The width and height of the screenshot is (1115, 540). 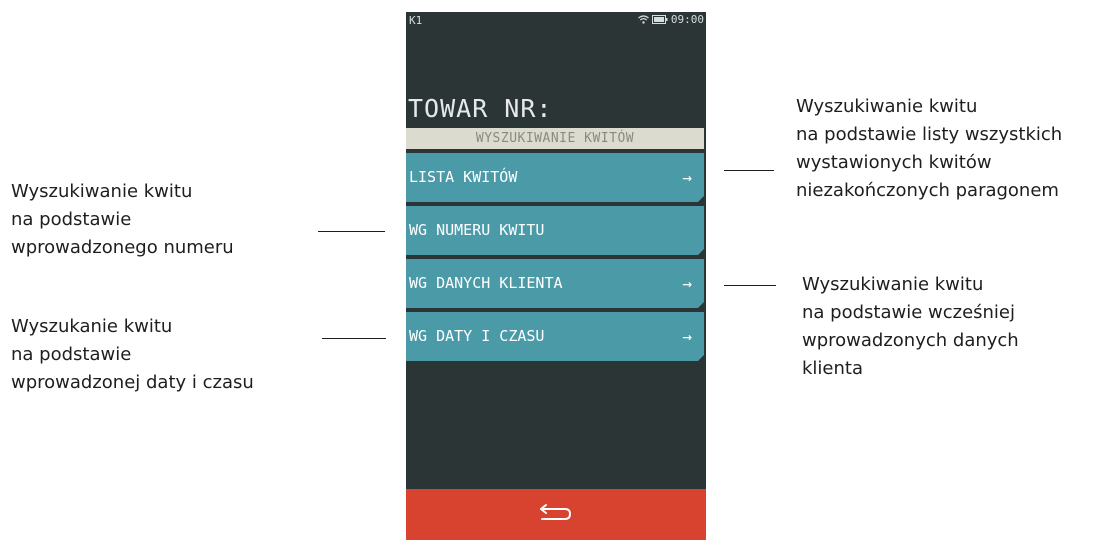 I want to click on menu-item-lista-kwitow: LISTA KWITÓW →, so click(x=555, y=177).